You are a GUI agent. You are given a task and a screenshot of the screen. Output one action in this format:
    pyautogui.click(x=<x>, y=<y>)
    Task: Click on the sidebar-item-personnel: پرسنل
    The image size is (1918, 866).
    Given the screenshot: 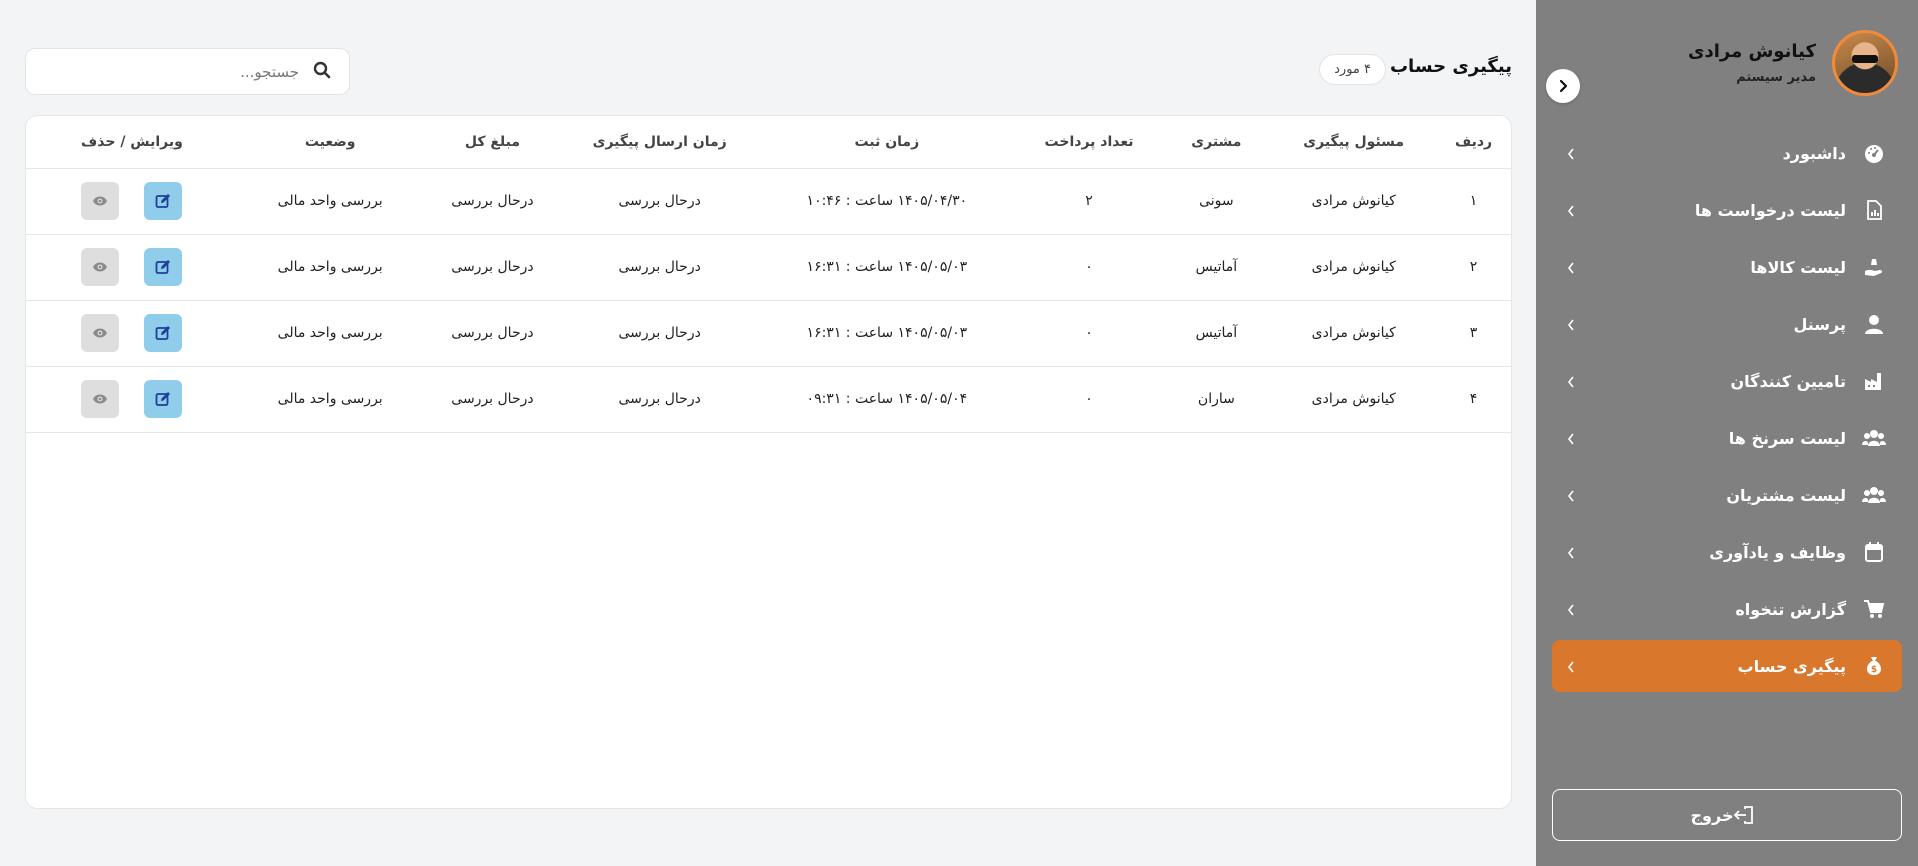 What is the action you would take?
    pyautogui.click(x=1727, y=324)
    